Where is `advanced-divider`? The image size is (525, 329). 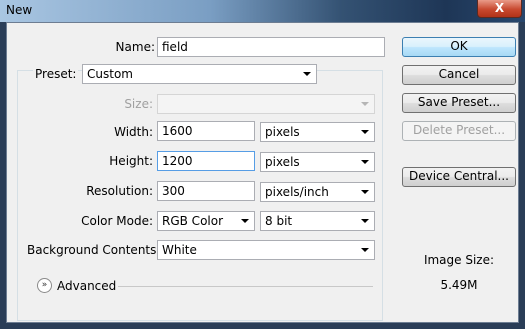
advanced-divider is located at coordinates (245, 286).